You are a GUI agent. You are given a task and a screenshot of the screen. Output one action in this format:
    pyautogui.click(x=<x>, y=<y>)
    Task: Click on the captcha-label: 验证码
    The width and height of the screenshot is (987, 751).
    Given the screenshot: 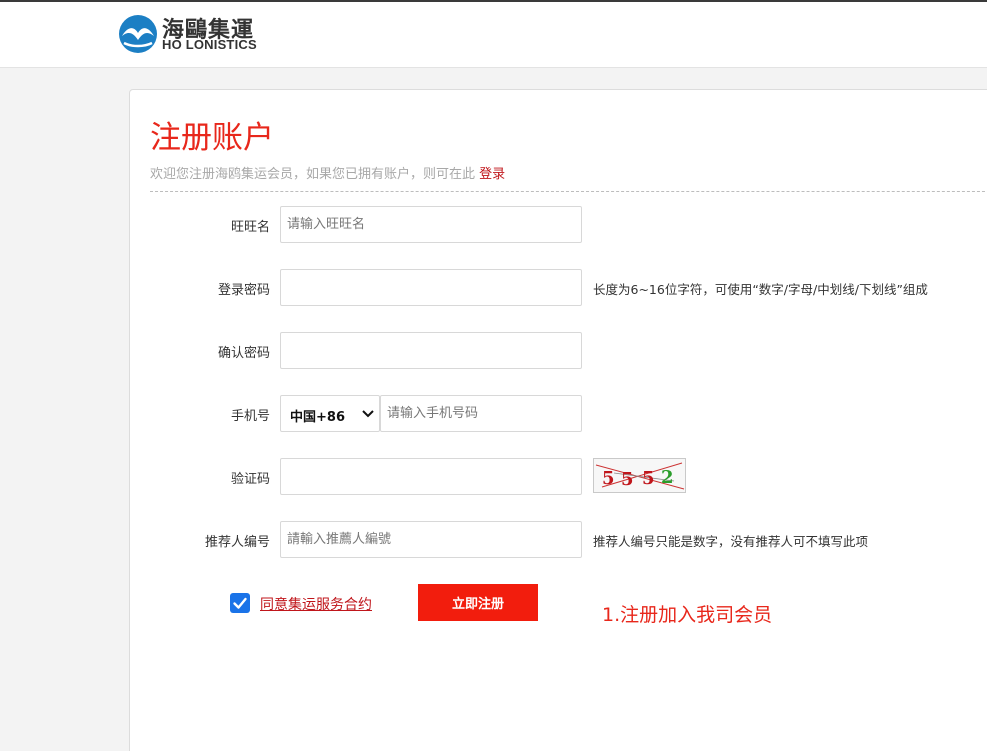 What is the action you would take?
    pyautogui.click(x=250, y=479)
    